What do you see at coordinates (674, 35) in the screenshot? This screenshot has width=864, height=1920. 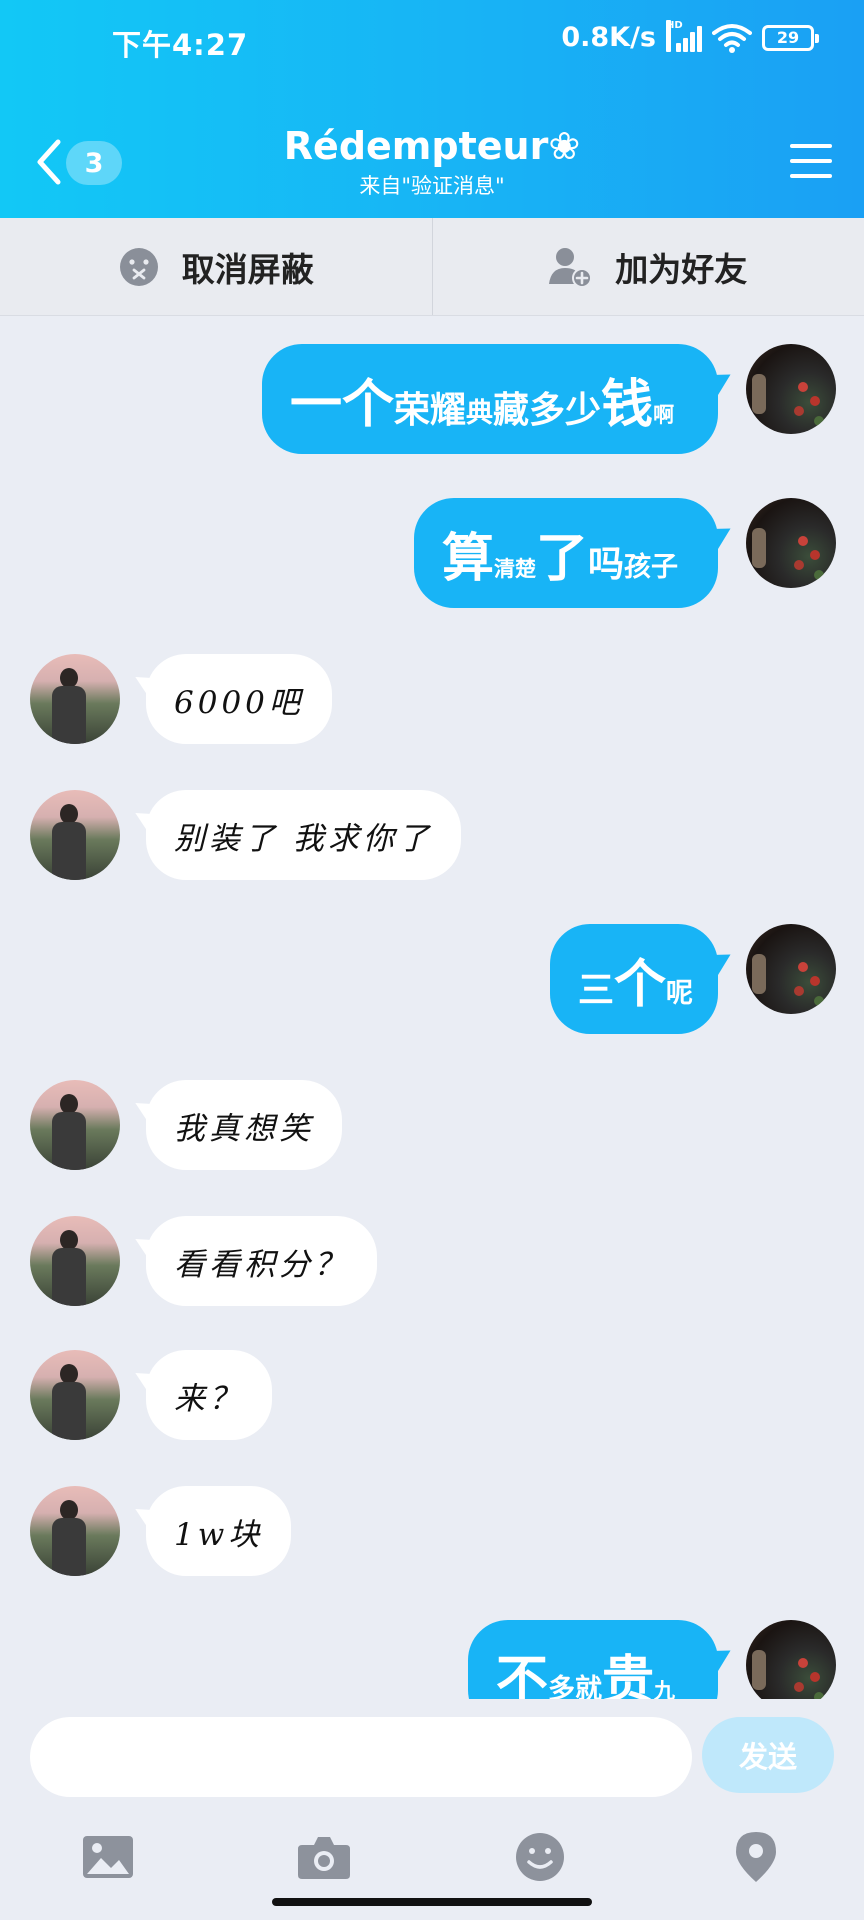 I see `hd-badge: HD` at bounding box center [674, 35].